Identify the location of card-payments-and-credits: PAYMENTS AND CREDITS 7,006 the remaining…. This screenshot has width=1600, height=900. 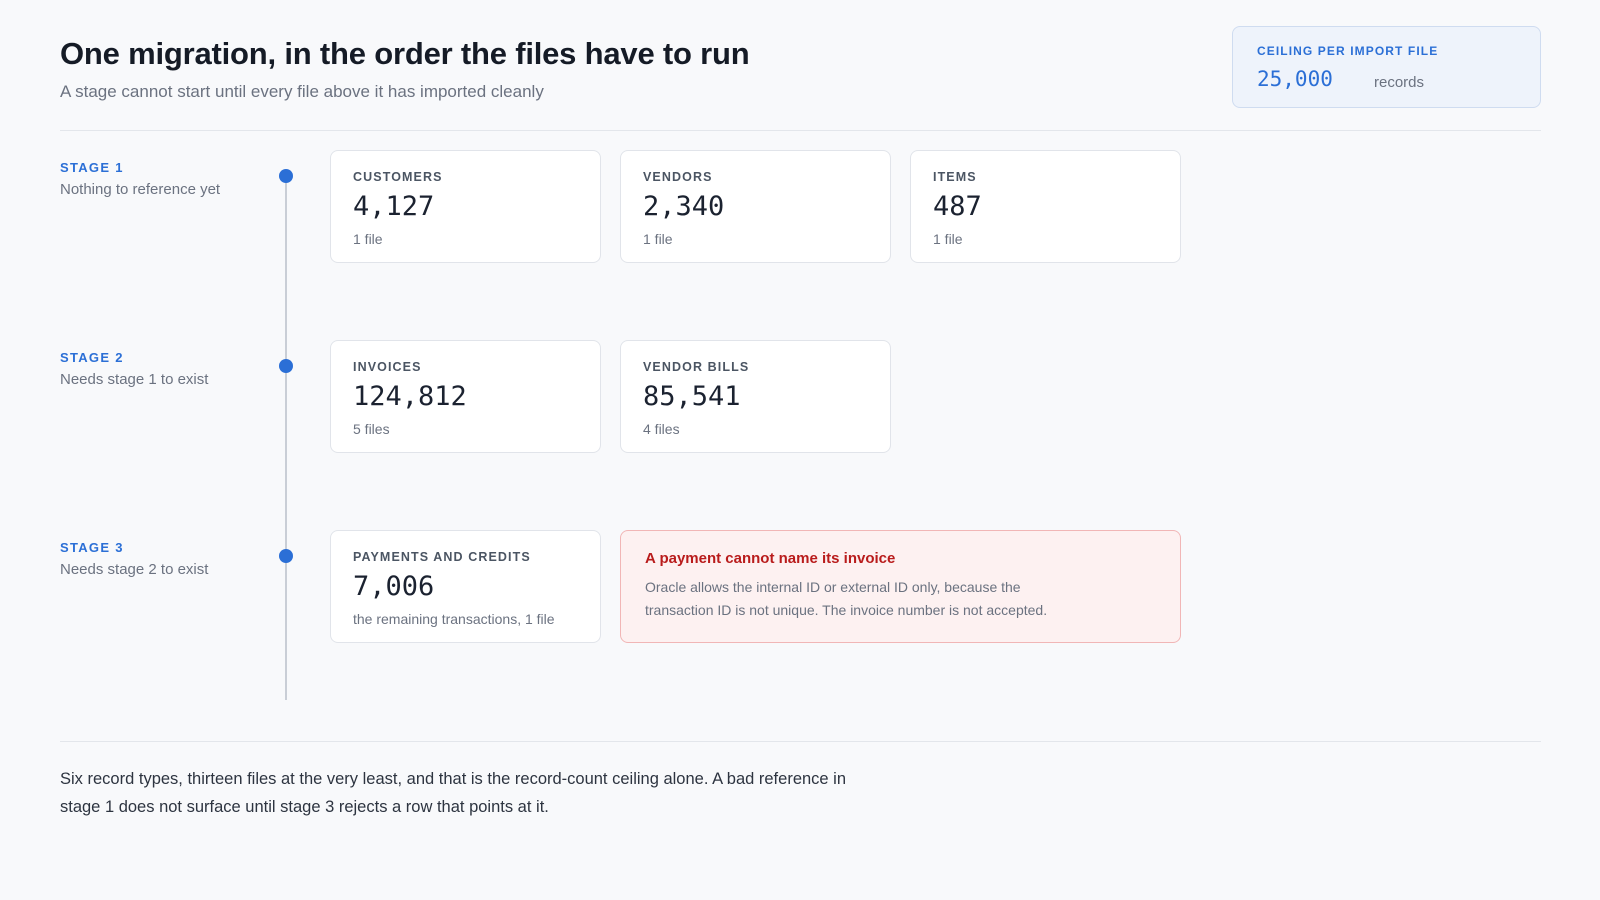
(465, 586).